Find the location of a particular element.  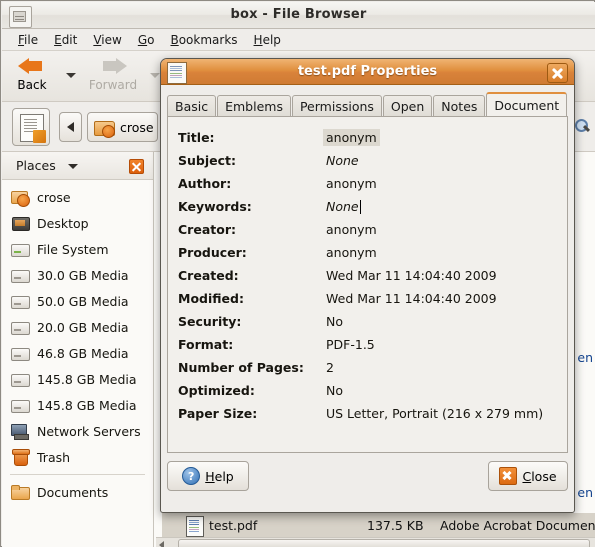

menu-edit: Edit is located at coordinates (65, 40).